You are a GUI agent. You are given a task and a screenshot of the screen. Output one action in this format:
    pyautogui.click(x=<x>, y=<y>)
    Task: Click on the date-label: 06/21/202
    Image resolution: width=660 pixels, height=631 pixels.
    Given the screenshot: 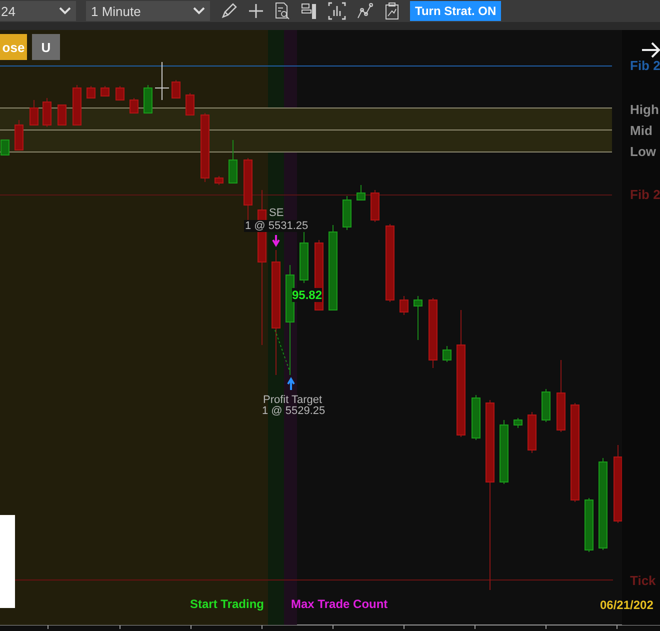 What is the action you would take?
    pyautogui.click(x=627, y=605)
    